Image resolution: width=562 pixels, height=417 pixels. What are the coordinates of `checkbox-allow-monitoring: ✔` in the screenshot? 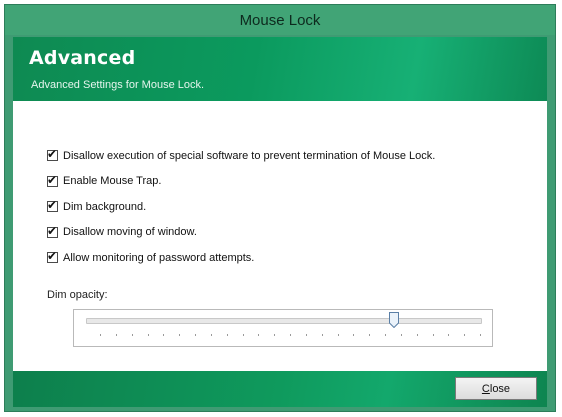 It's located at (52, 256).